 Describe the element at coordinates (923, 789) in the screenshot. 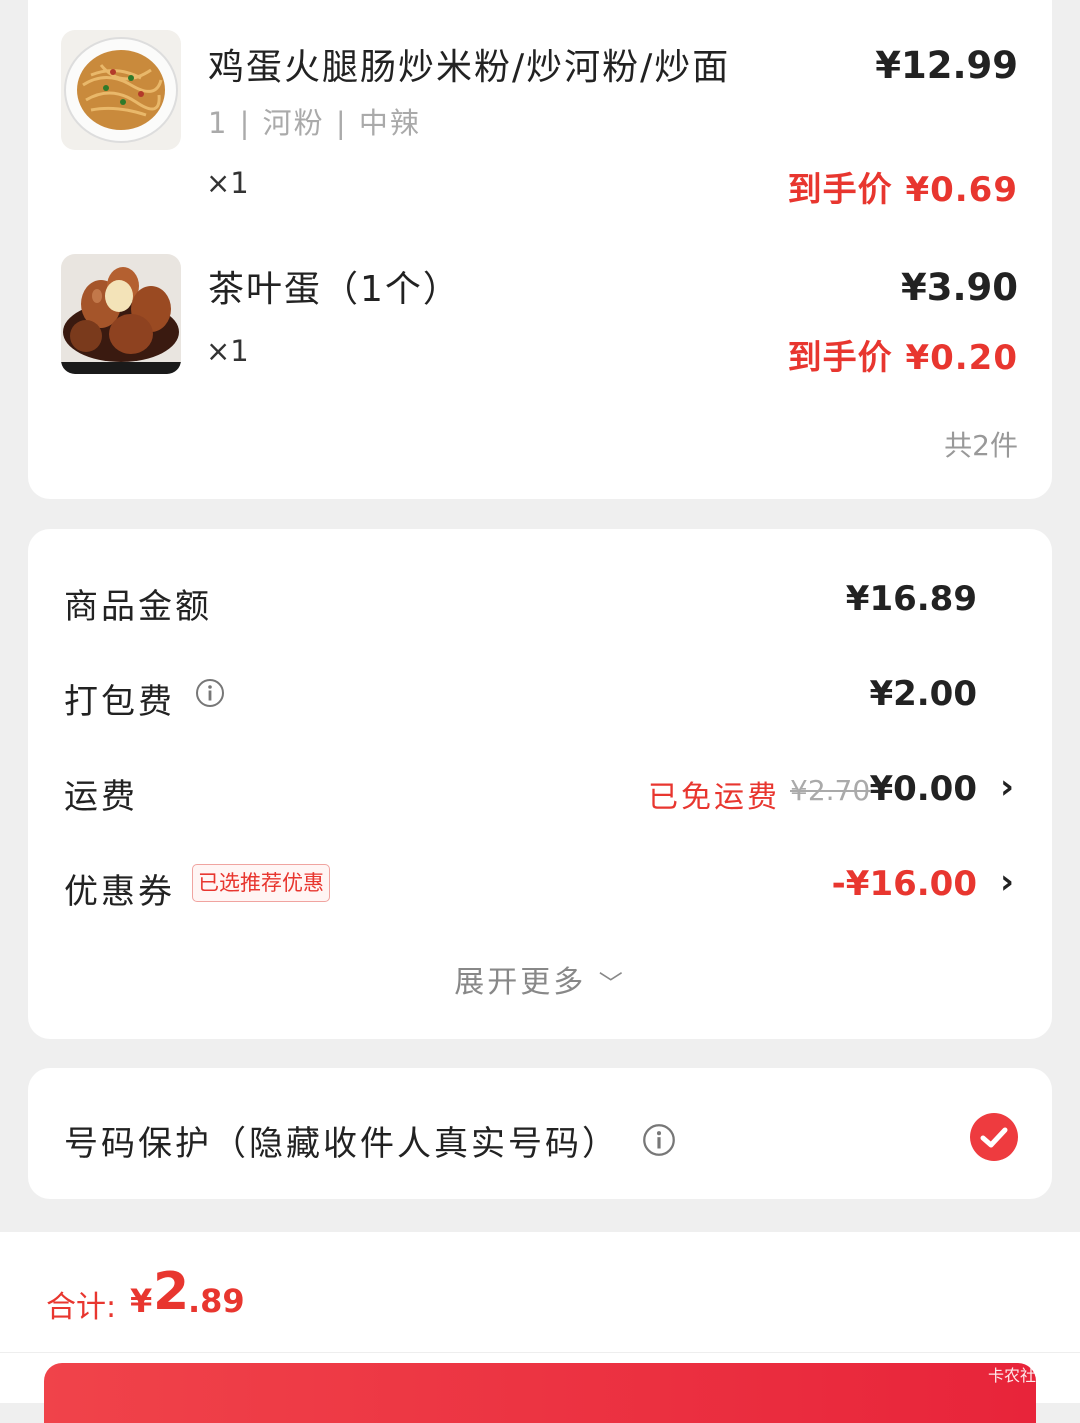

I see `shipping-fee-value: ¥0.00` at that location.